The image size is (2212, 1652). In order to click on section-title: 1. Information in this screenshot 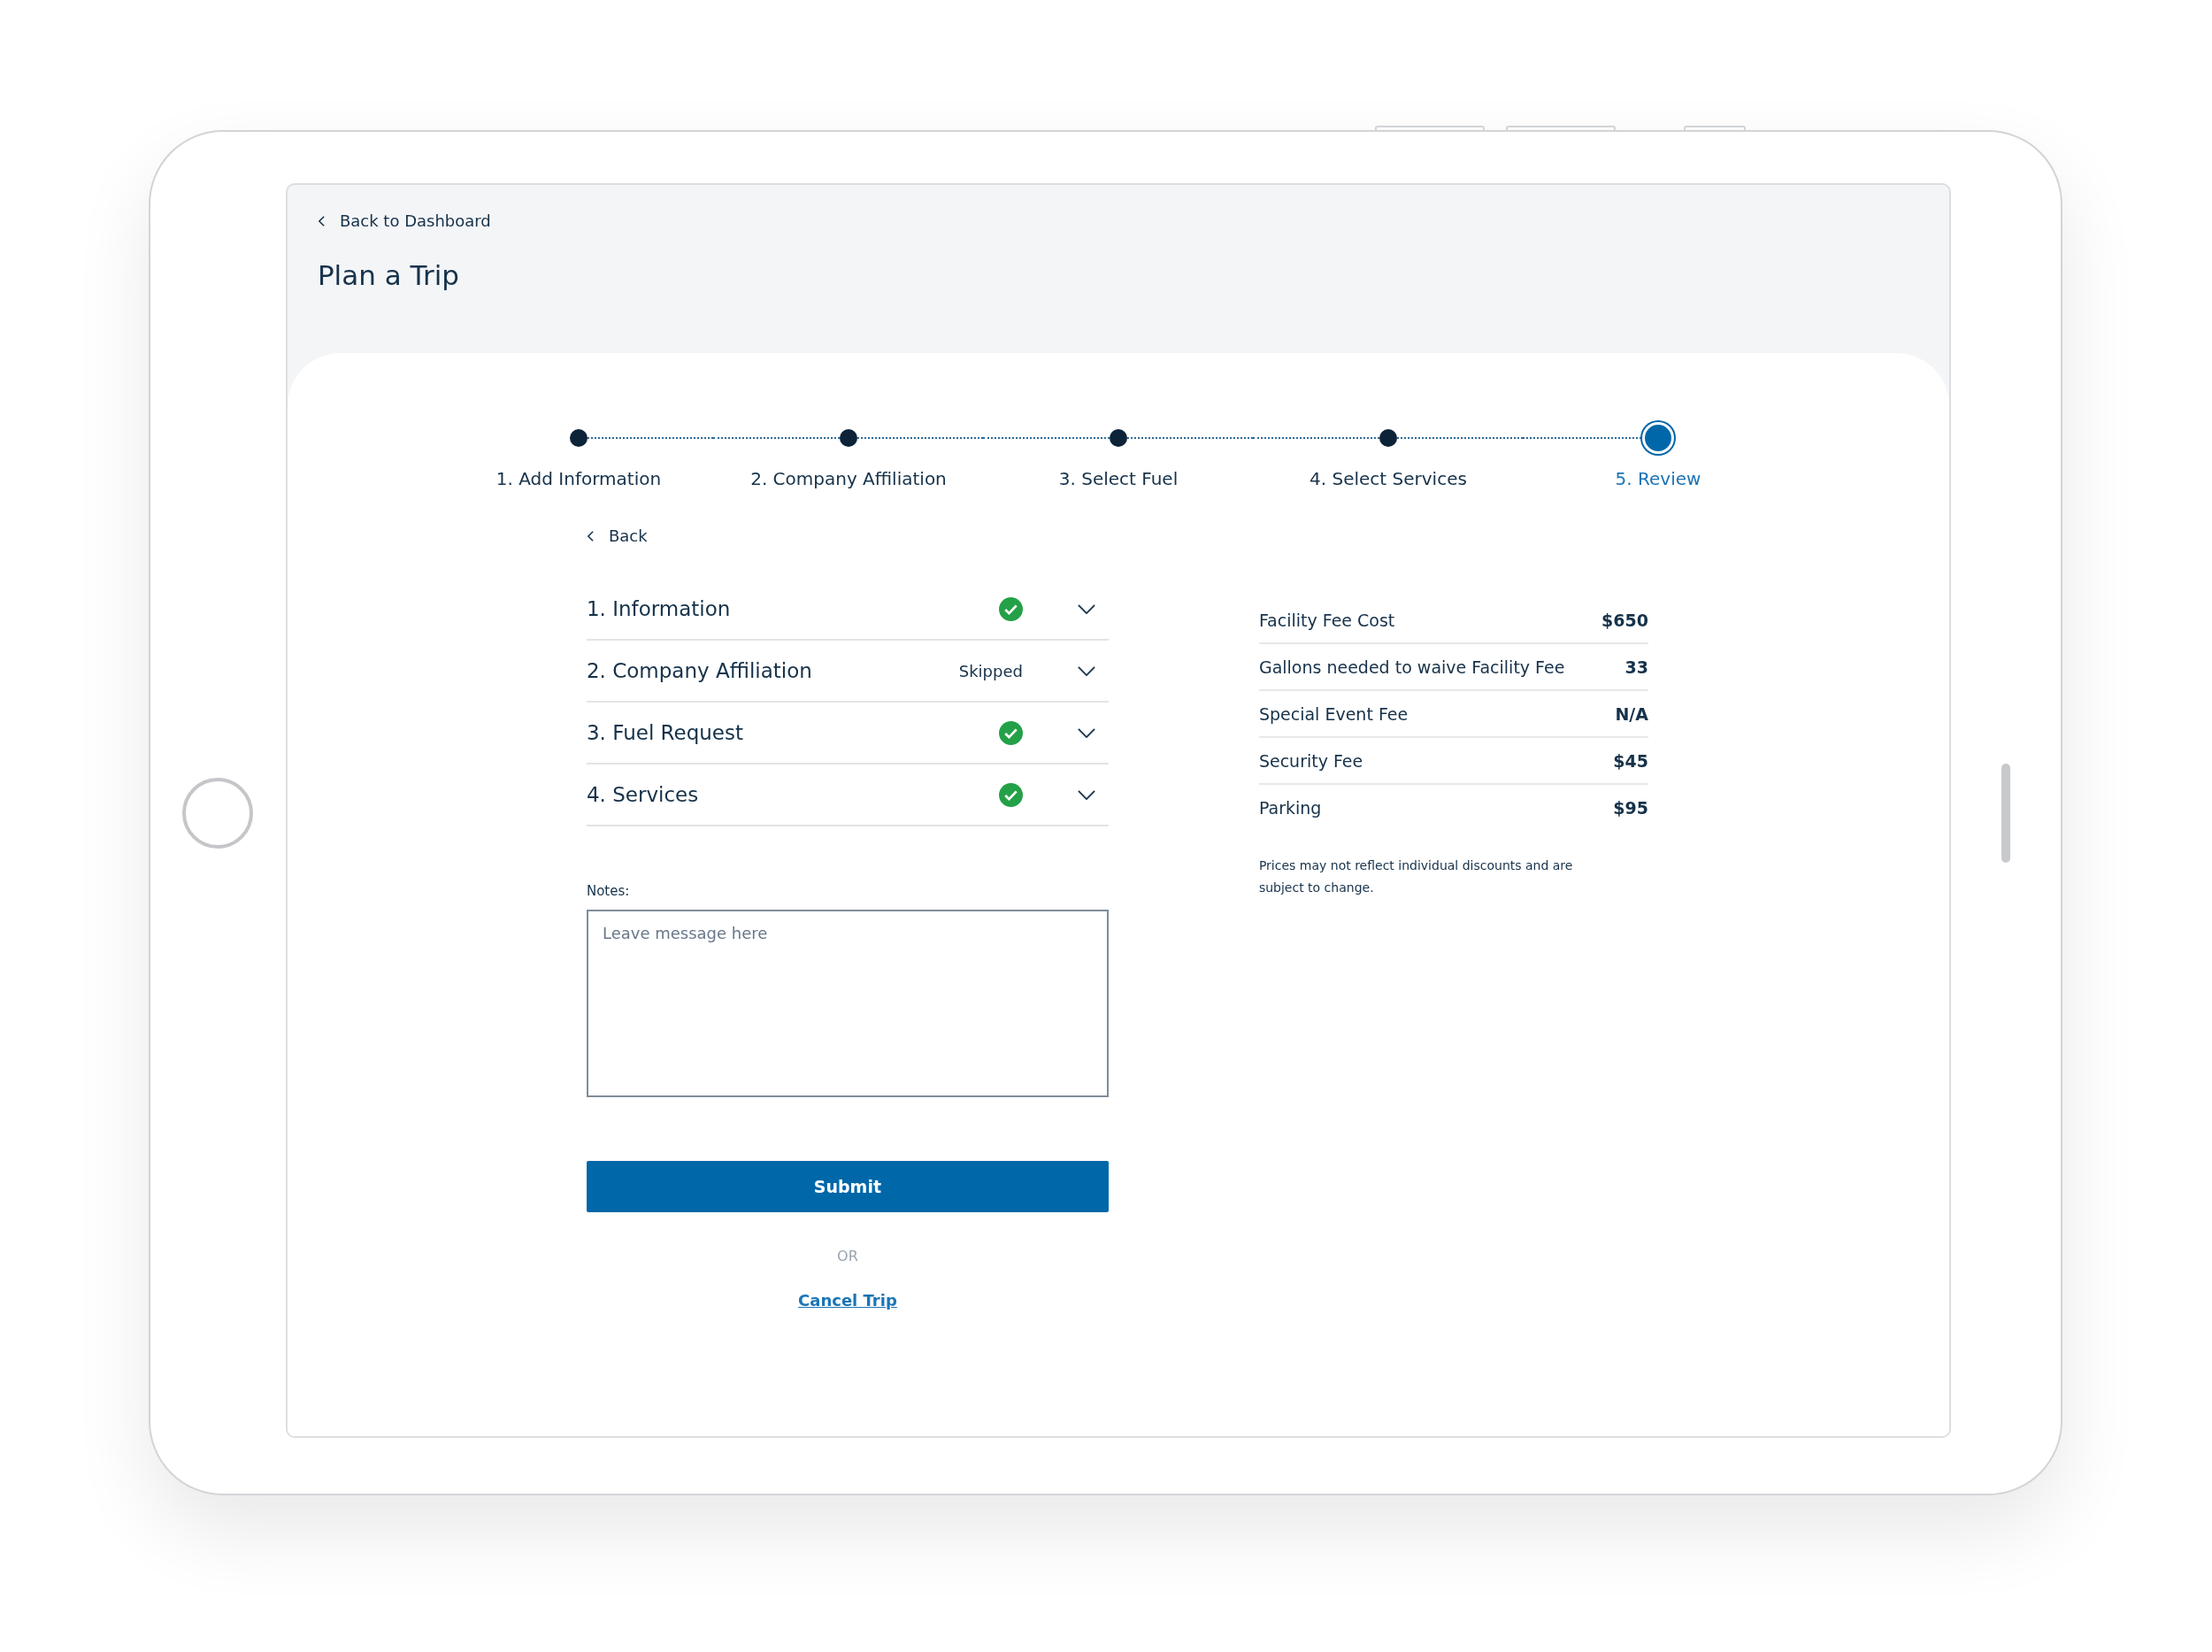, I will do `click(756, 608)`.